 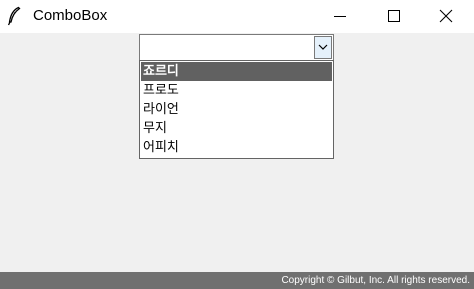 I want to click on combobox-dropdown-list: 죠르디 프로도 라이언 무지 어피치, so click(x=236, y=109).